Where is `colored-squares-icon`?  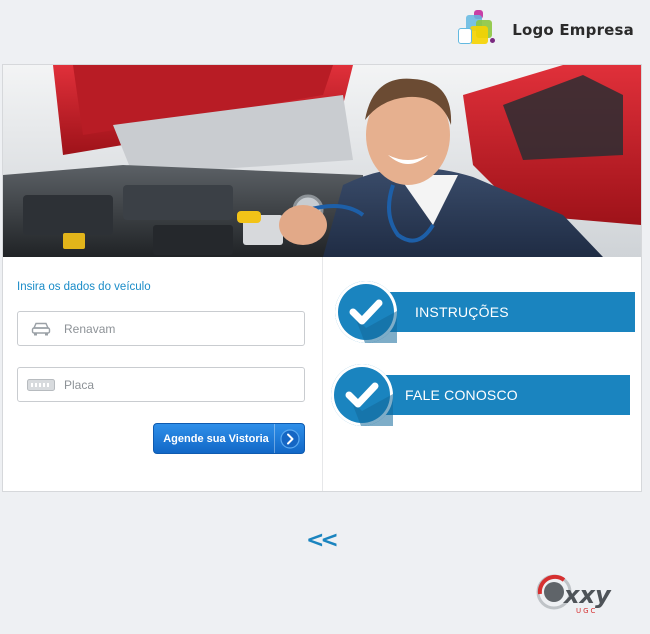 colored-squares-icon is located at coordinates (478, 30).